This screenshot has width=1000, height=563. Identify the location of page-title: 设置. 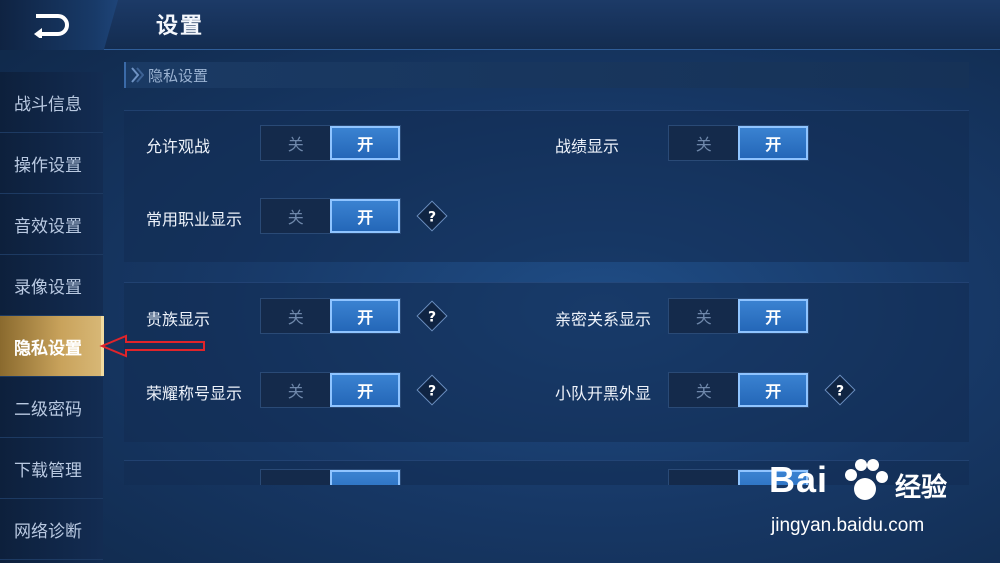
(180, 26).